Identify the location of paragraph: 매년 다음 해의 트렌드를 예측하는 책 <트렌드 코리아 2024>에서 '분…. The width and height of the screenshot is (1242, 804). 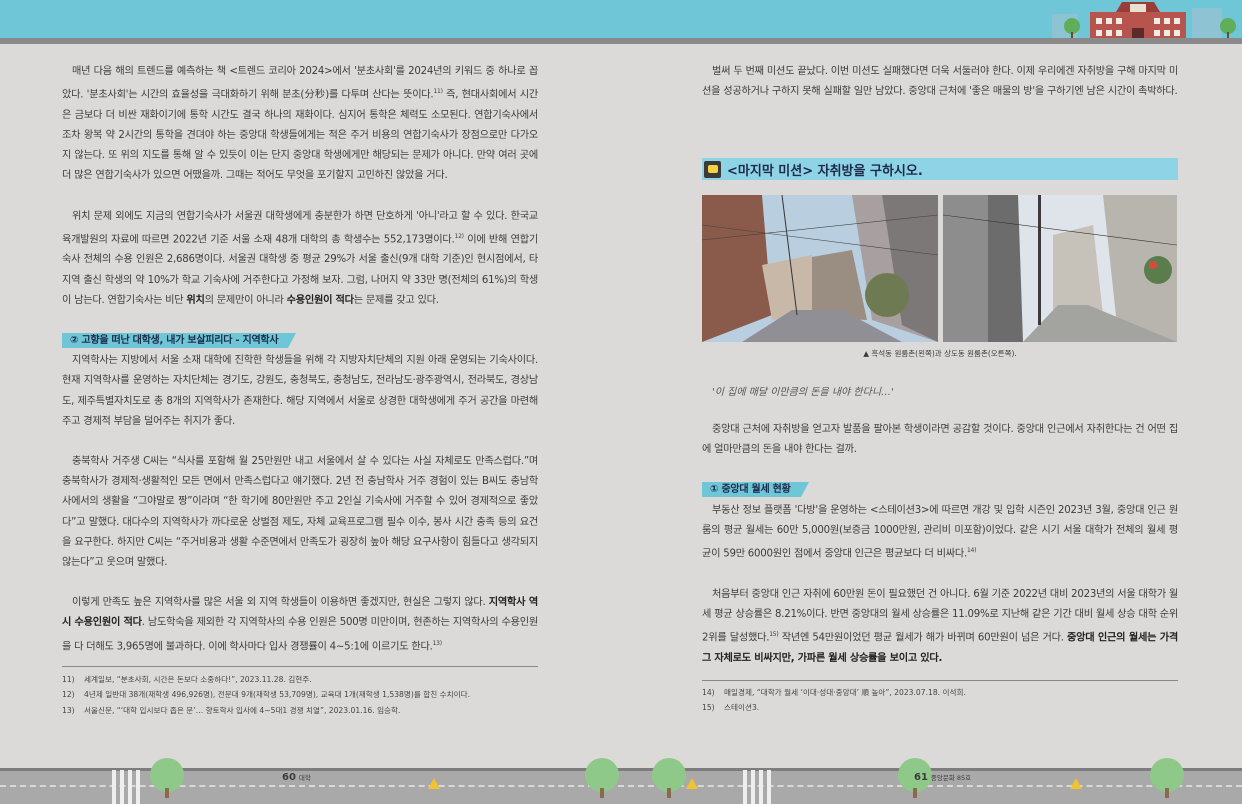
(300, 124).